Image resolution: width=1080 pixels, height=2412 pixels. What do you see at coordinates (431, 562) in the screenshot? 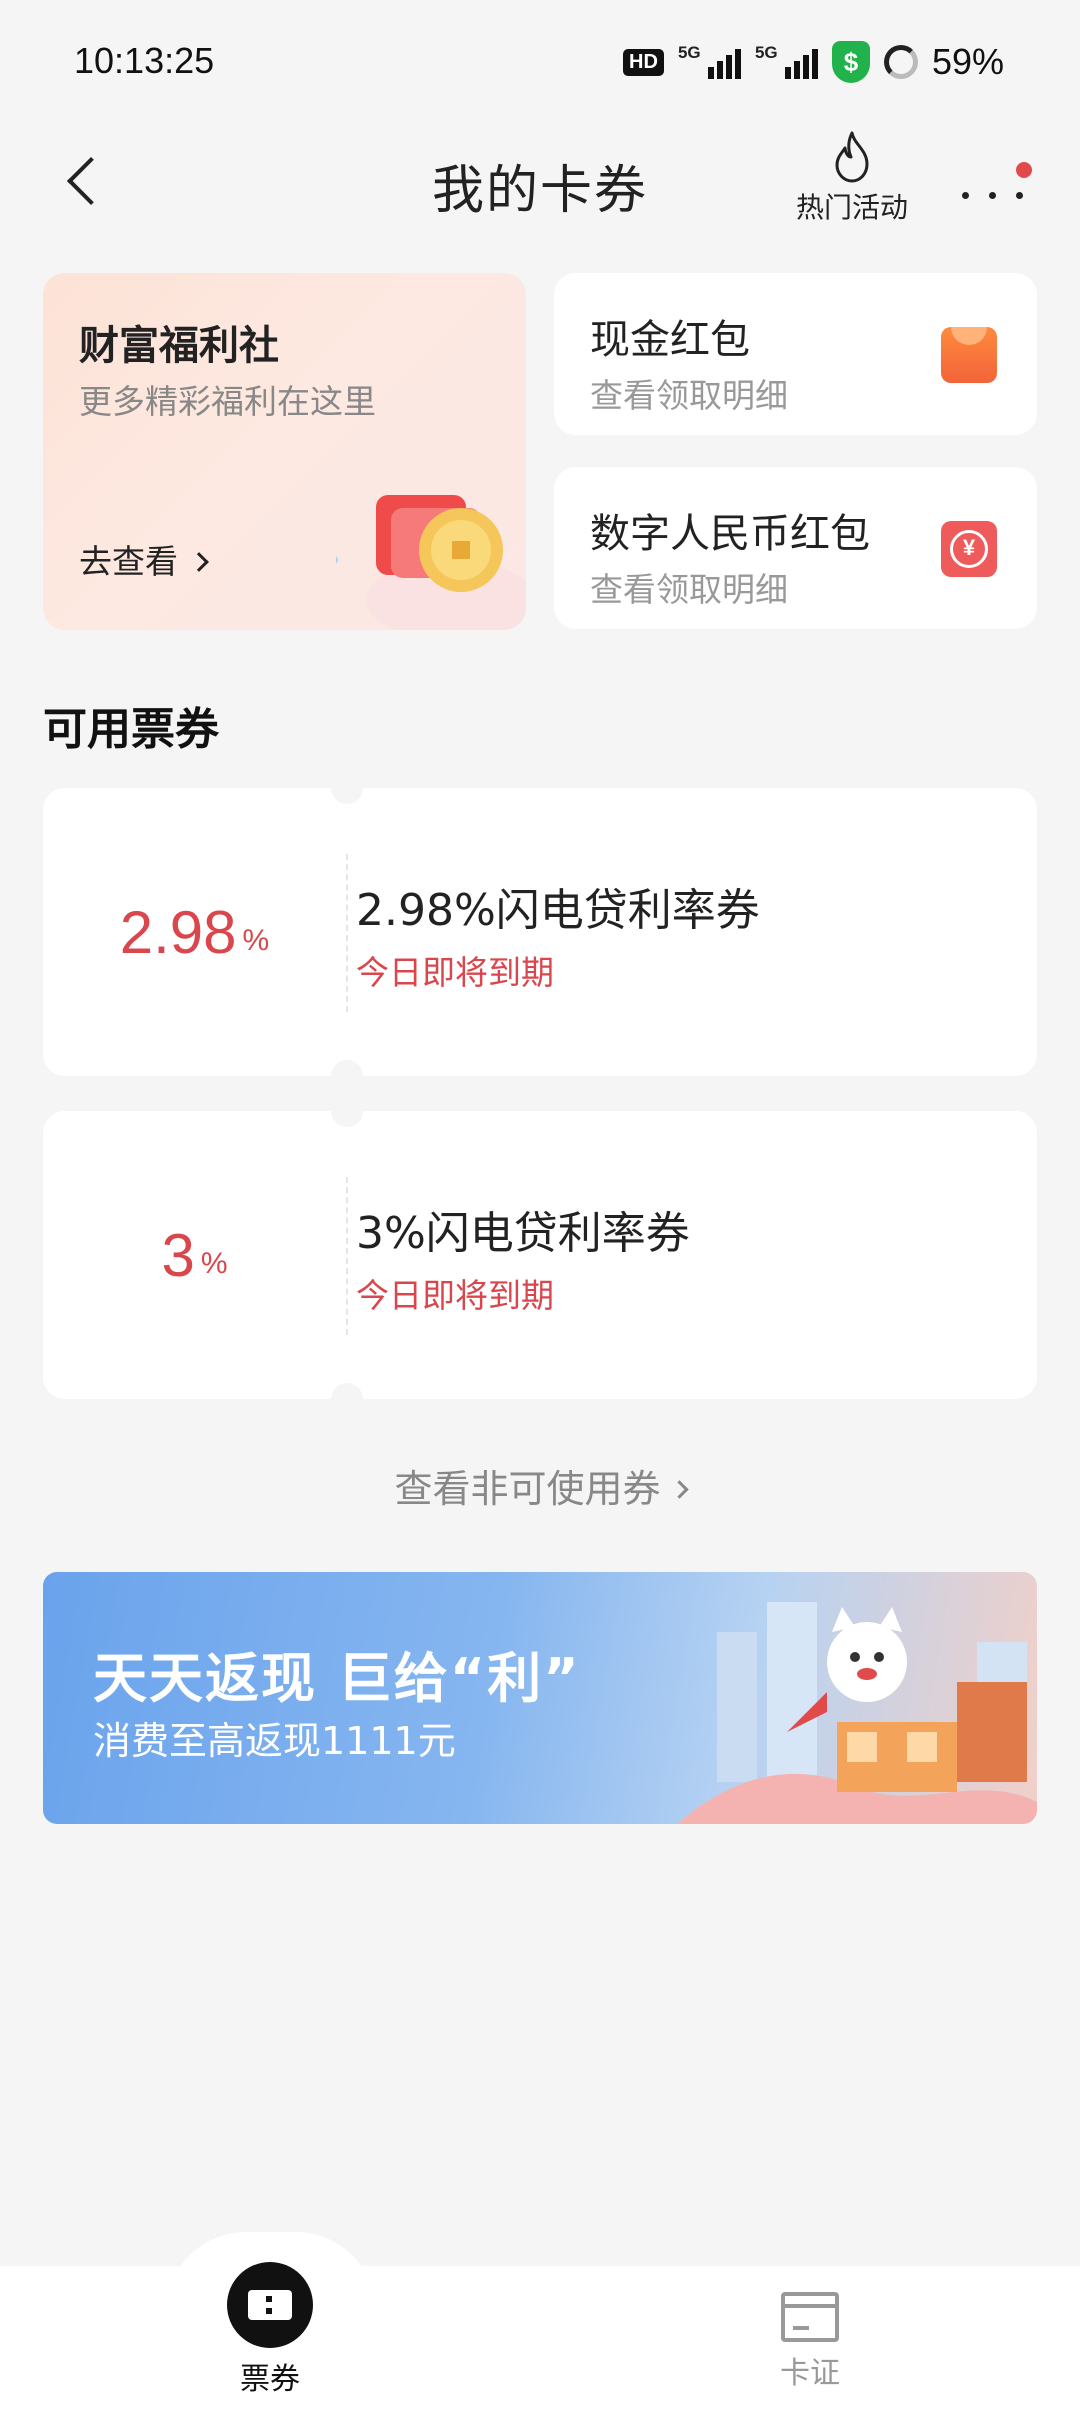
I see `gift-coin-illustration` at bounding box center [431, 562].